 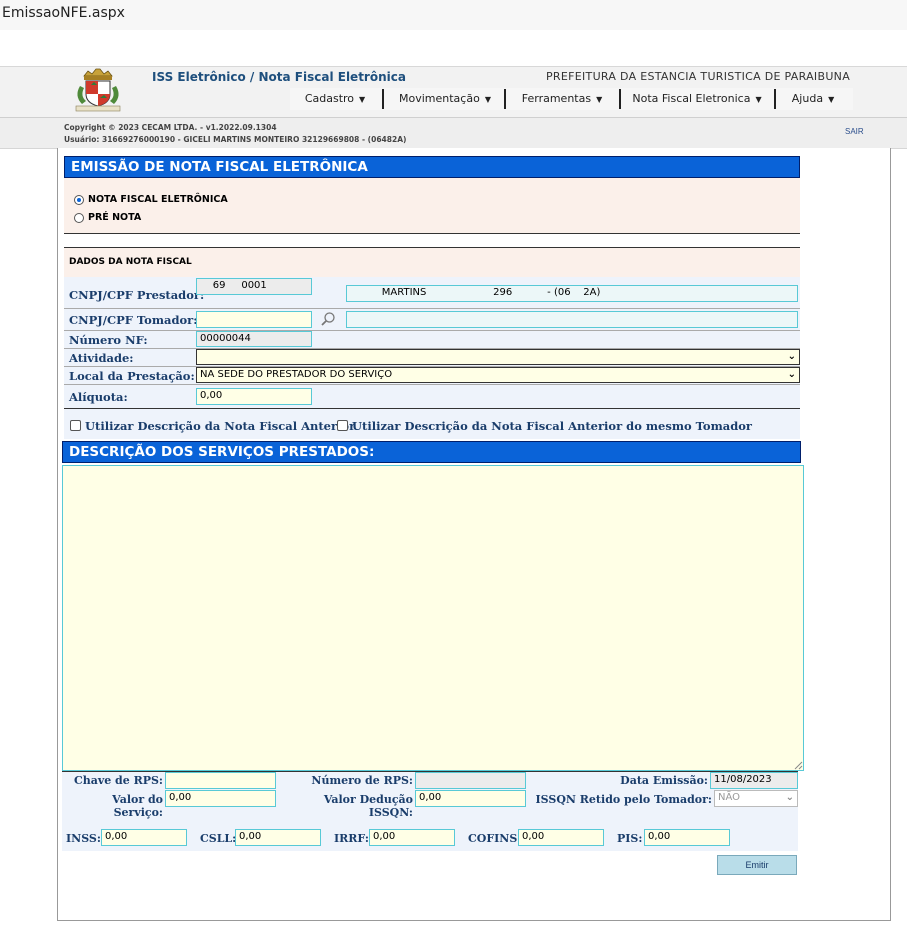 I want to click on aliquota-label: Alíquota:, so click(x=98, y=397).